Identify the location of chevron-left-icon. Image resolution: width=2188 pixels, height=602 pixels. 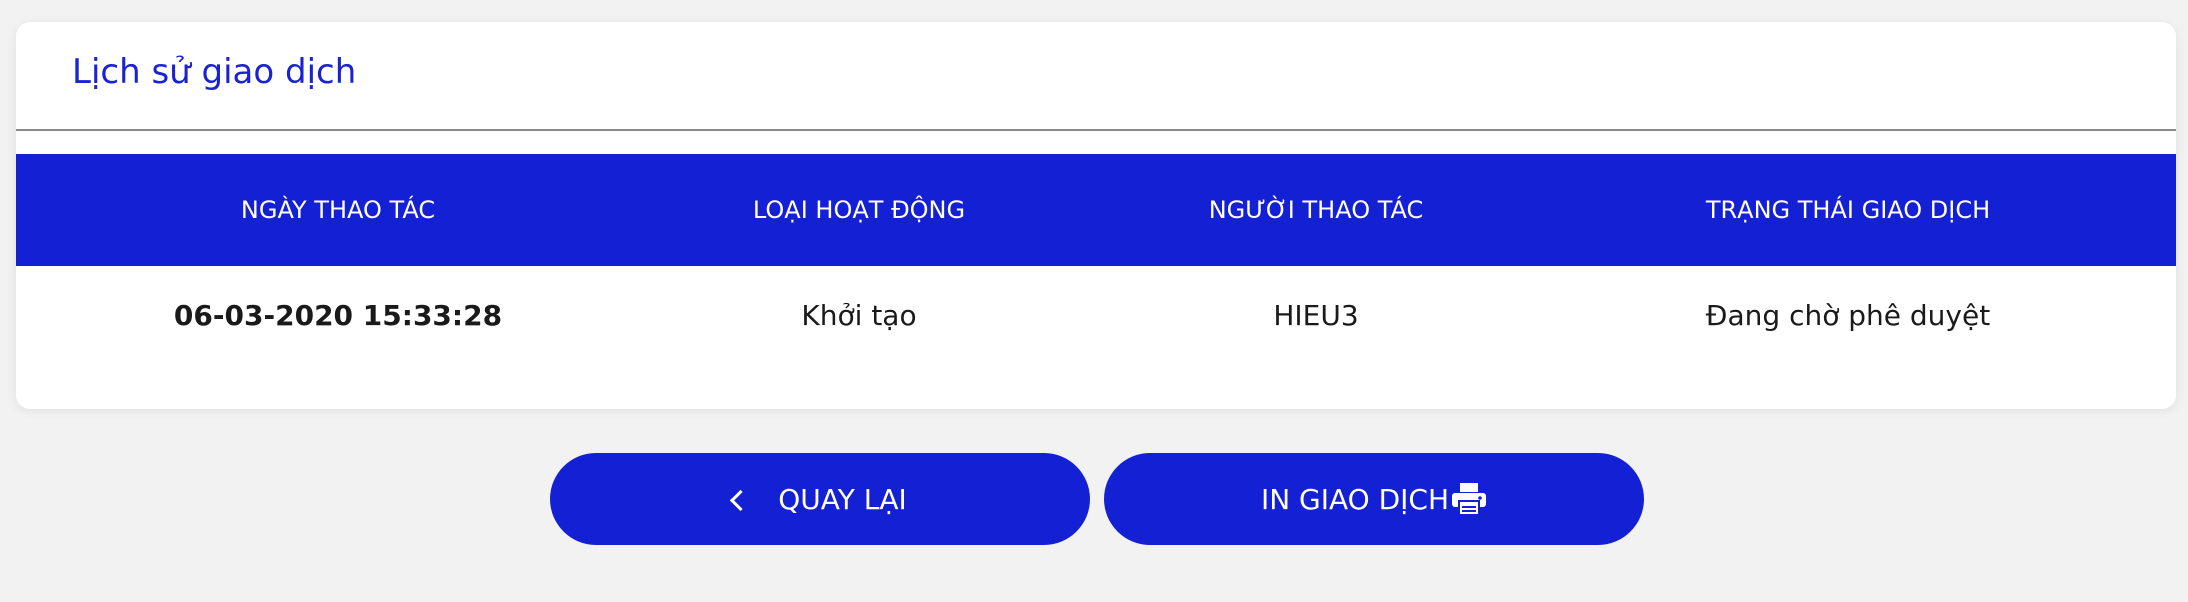
(741, 500).